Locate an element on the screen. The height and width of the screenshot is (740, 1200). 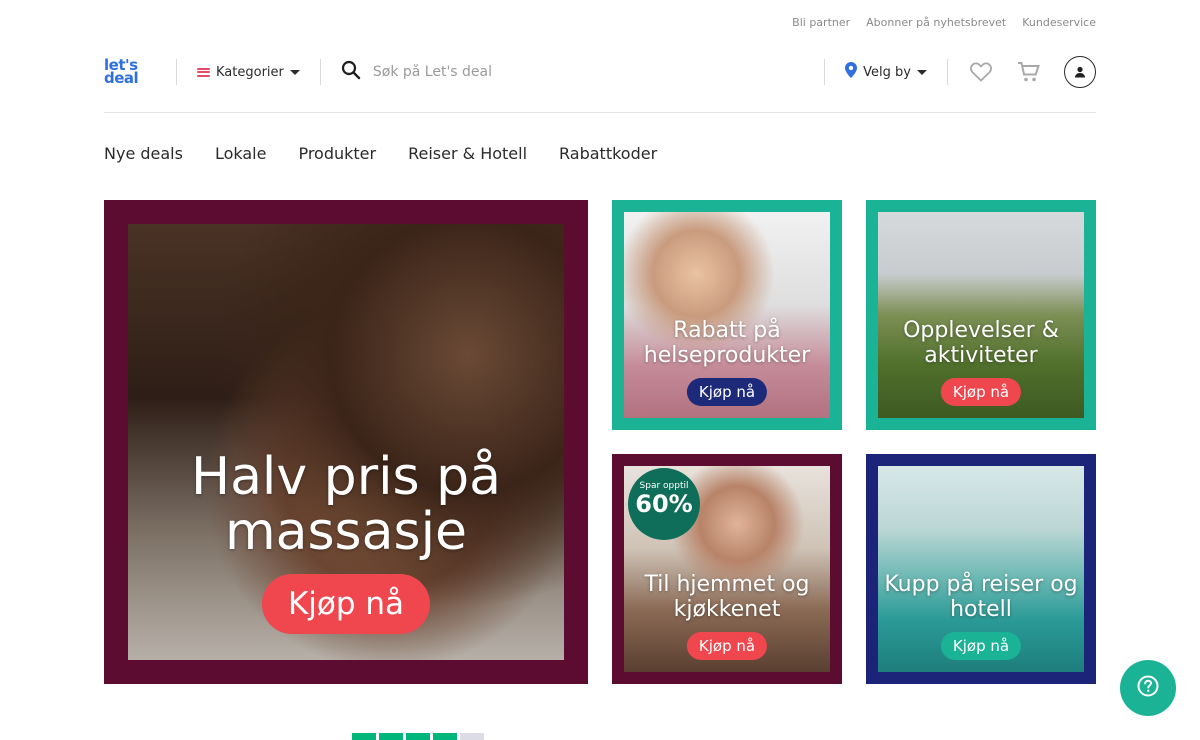
nav-item-reiser-hotell: Reiser & Hotell is located at coordinates (467, 153).